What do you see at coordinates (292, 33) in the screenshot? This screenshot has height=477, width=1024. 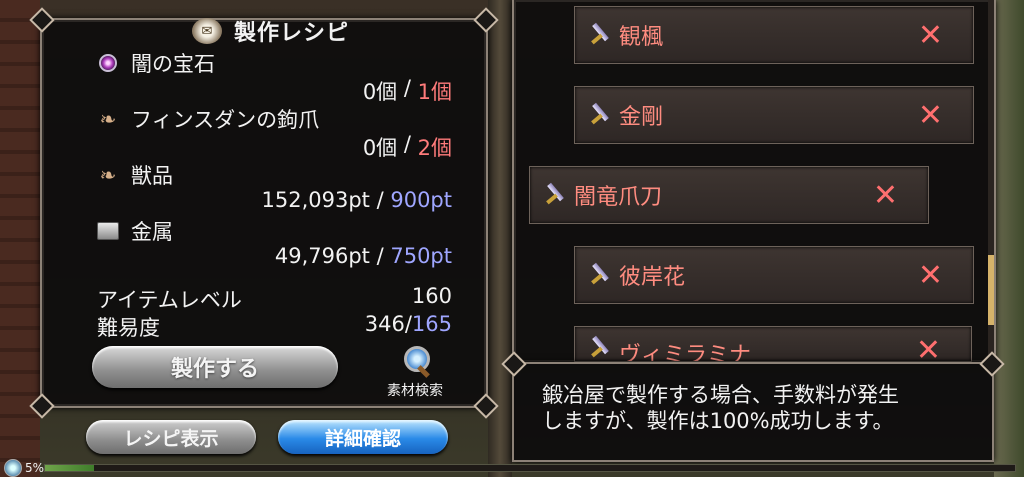 I see `panel-title-text: 製作レシピ` at bounding box center [292, 33].